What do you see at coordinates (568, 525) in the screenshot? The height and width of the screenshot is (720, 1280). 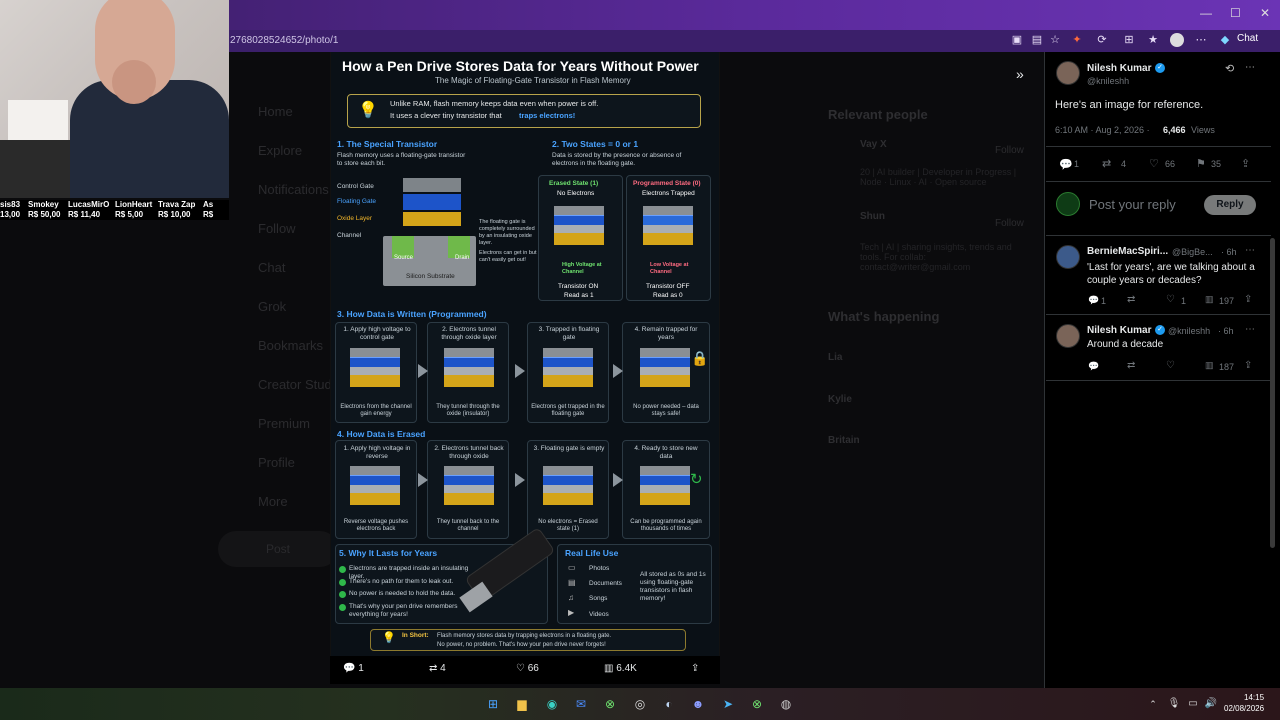 I see `erase-step-3-bottom: No electrons = Erased state (1)` at bounding box center [568, 525].